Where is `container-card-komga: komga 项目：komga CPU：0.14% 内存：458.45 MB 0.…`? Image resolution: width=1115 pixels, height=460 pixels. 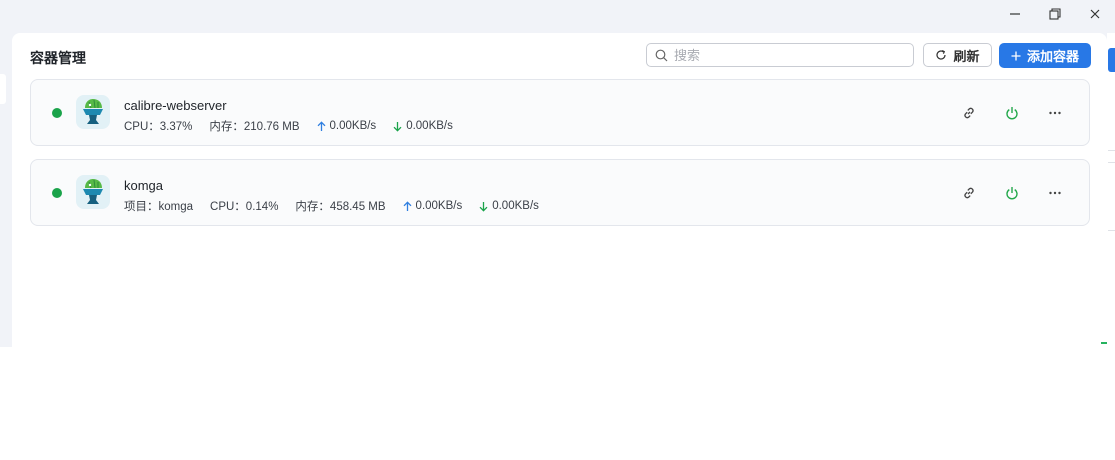
container-card-komga: komga 项目：komga CPU：0.14% 内存：458.45 MB 0.… is located at coordinates (560, 192).